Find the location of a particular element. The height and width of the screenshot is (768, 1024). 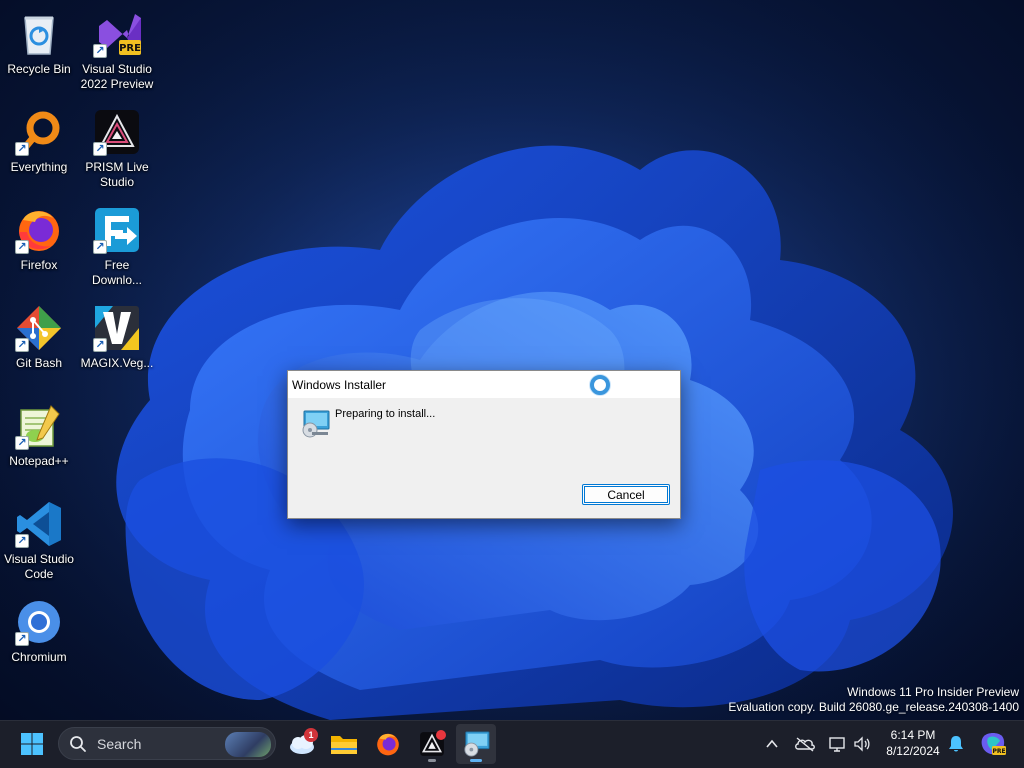

tray-network is located at coordinates (838, 744).